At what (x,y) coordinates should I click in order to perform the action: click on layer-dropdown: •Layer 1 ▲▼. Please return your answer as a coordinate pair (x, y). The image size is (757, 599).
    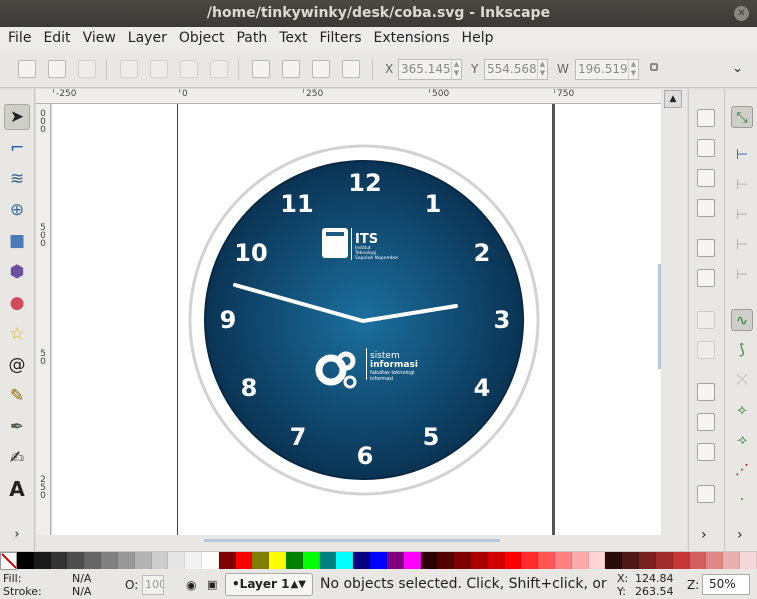
    Looking at the image, I should click on (269, 584).